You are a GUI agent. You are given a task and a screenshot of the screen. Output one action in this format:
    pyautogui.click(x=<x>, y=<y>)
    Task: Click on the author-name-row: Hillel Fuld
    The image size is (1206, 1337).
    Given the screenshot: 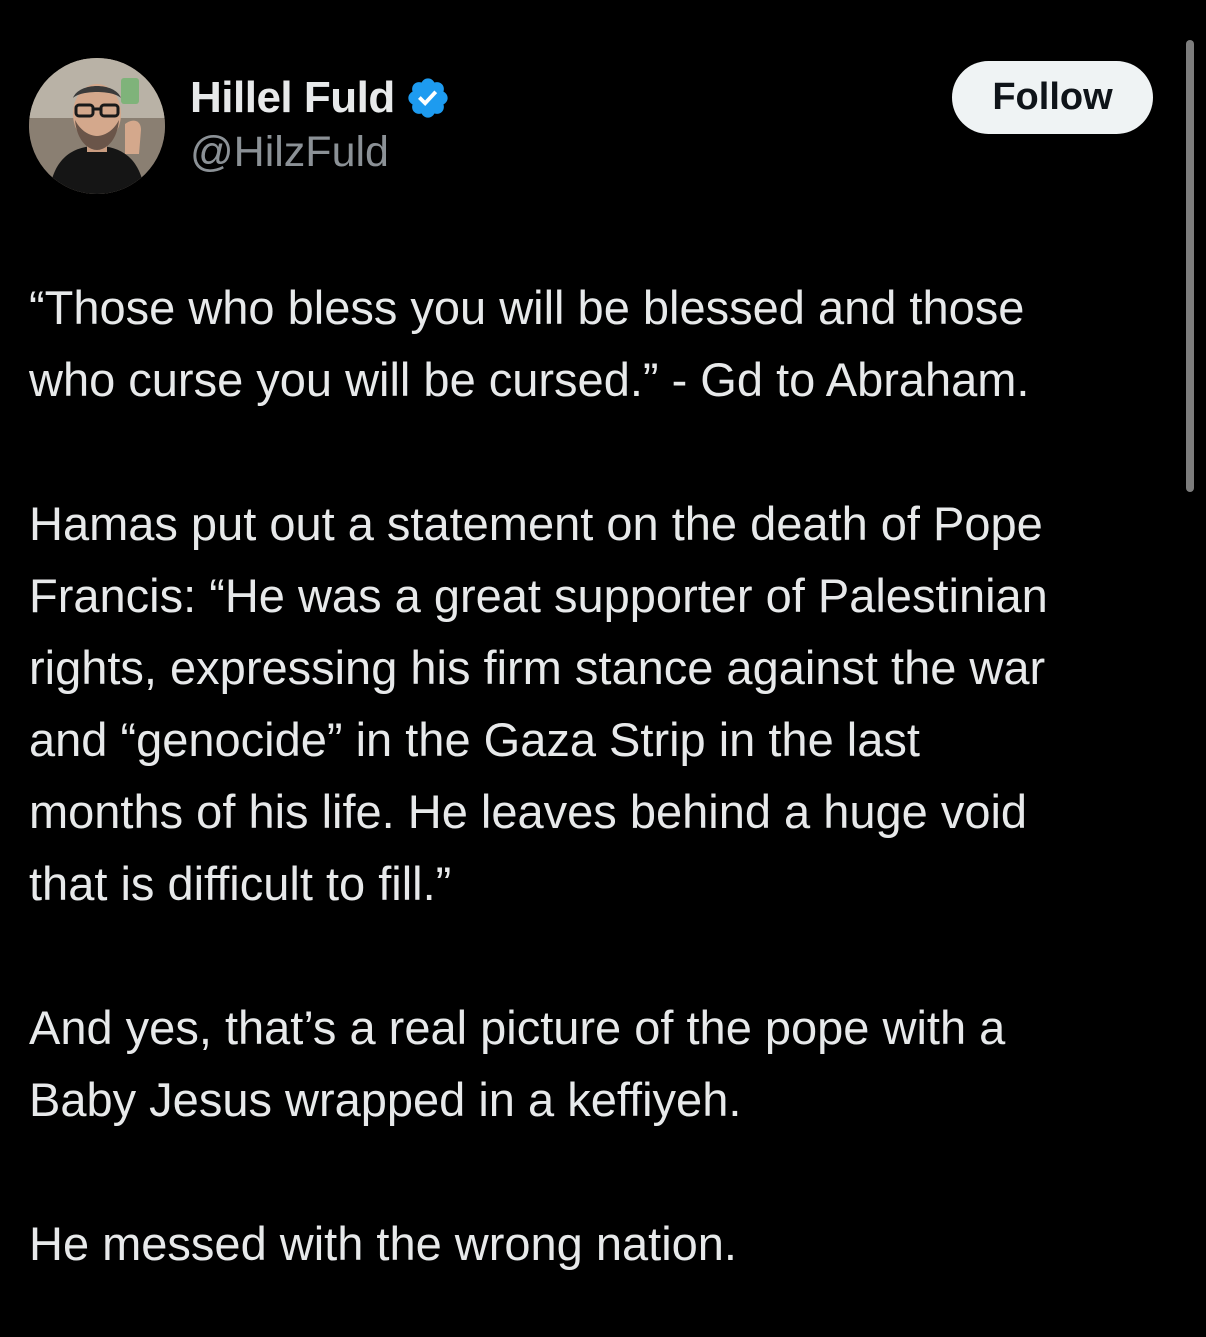 What is the action you would take?
    pyautogui.click(x=320, y=98)
    